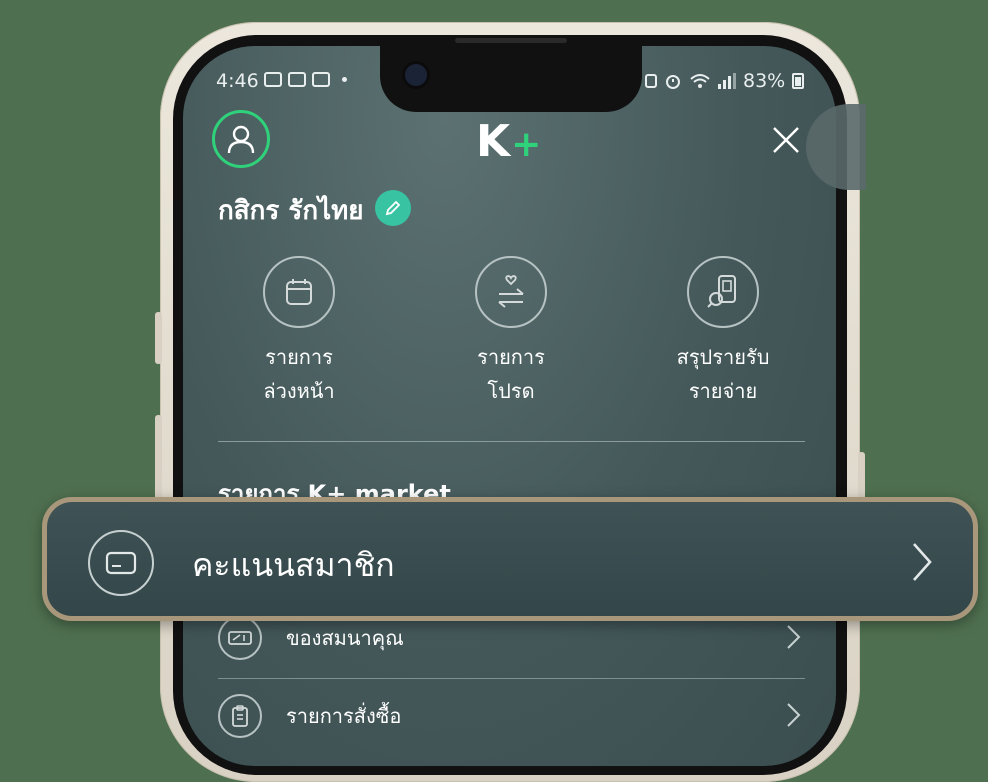 The width and height of the screenshot is (988, 782). I want to click on profile-name: กสิกร รักไทย, so click(291, 211).